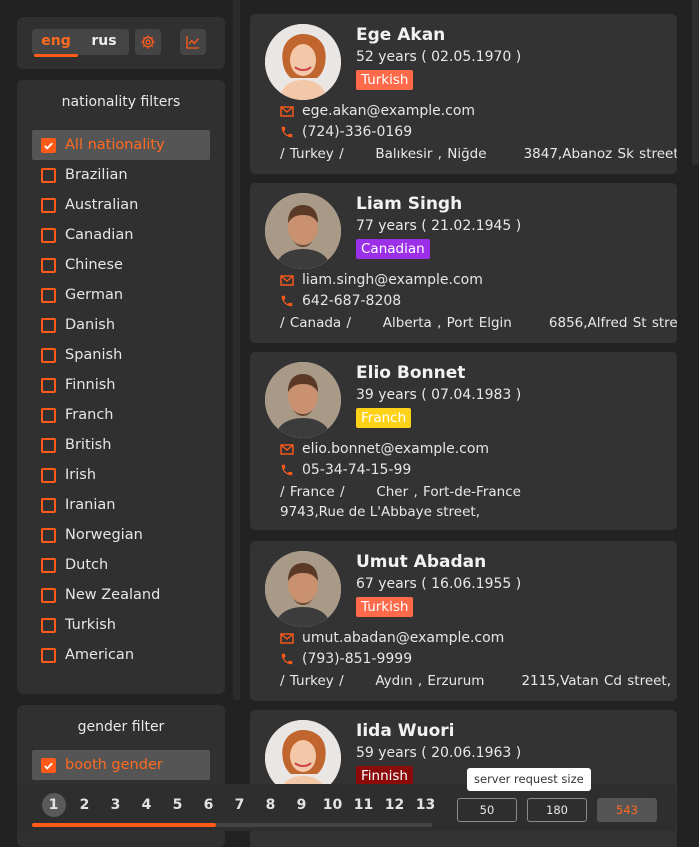  Describe the element at coordinates (193, 42) in the screenshot. I see `stats-button` at that location.